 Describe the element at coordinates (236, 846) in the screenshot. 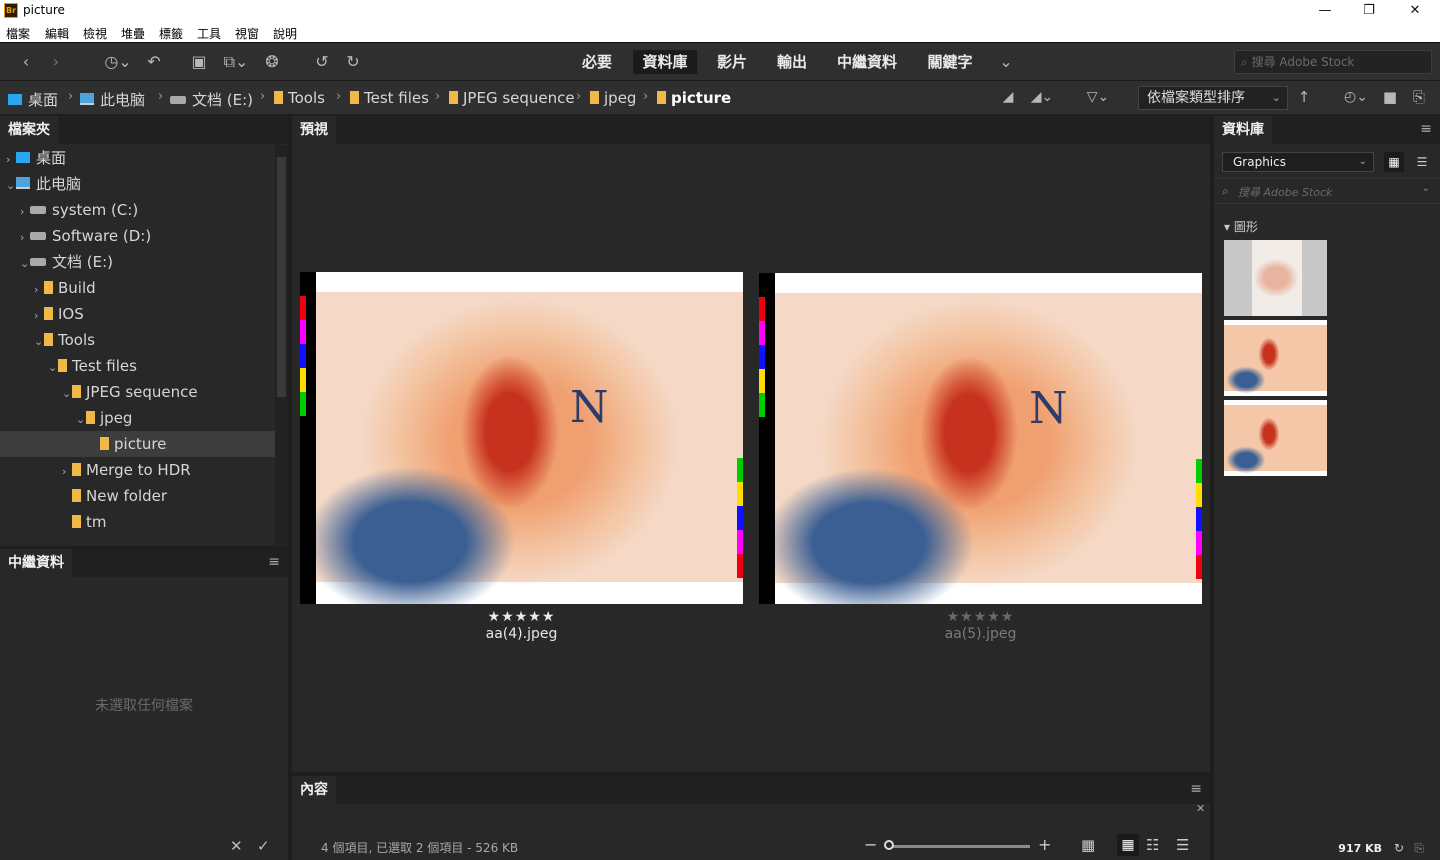

I see `cancel-icon: ✕` at that location.